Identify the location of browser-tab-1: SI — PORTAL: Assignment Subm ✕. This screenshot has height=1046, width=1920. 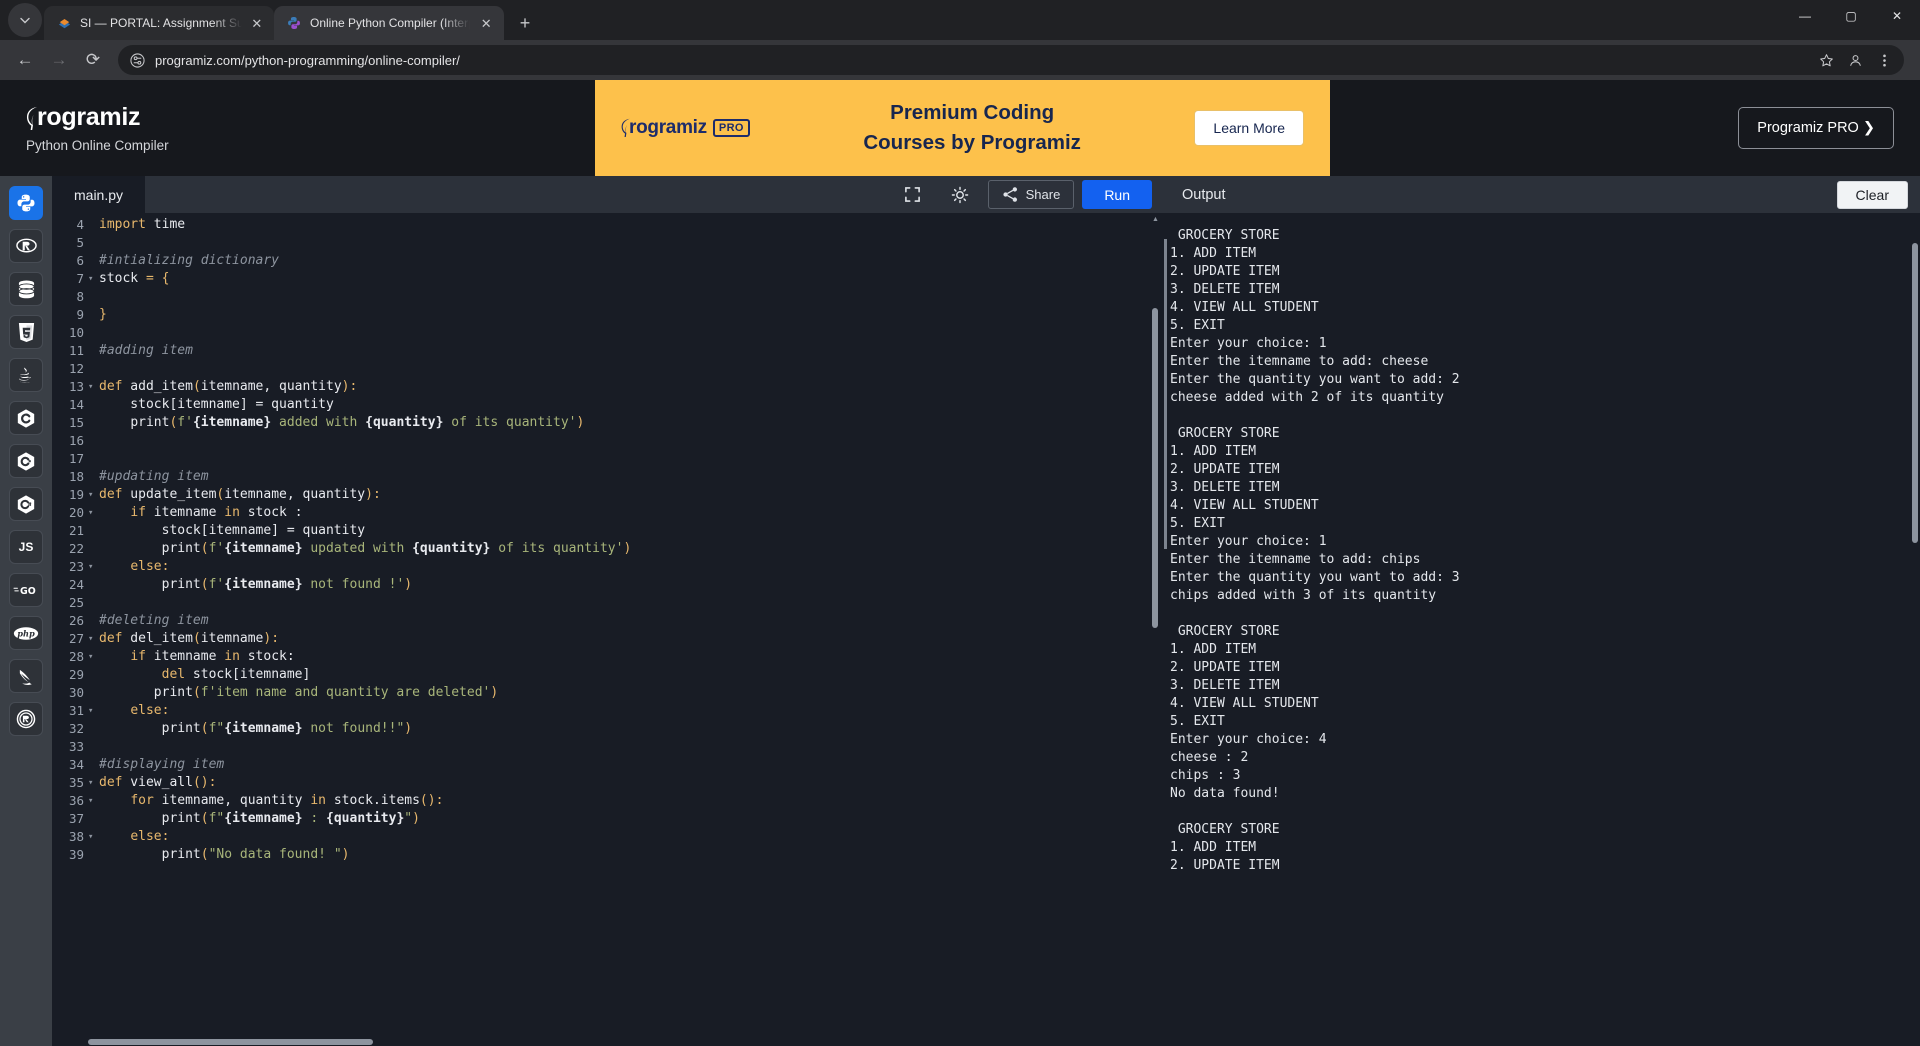
(159, 23).